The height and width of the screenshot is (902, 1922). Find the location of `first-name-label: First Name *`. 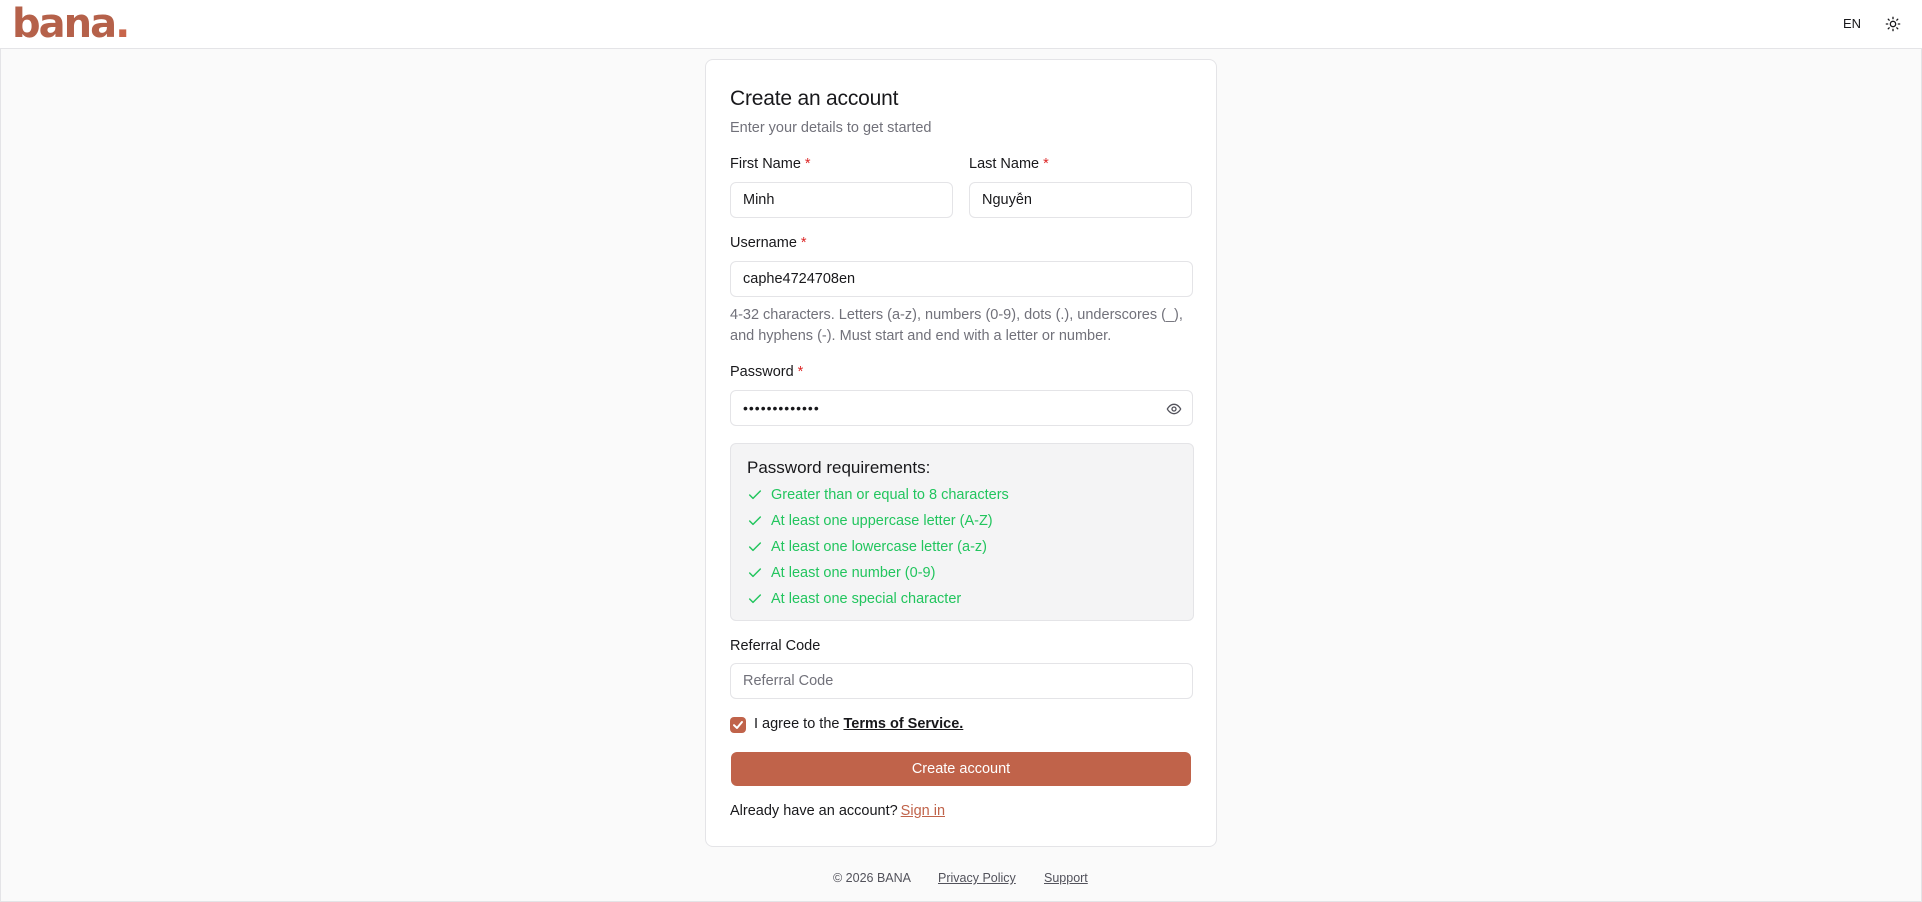

first-name-label: First Name * is located at coordinates (770, 164).